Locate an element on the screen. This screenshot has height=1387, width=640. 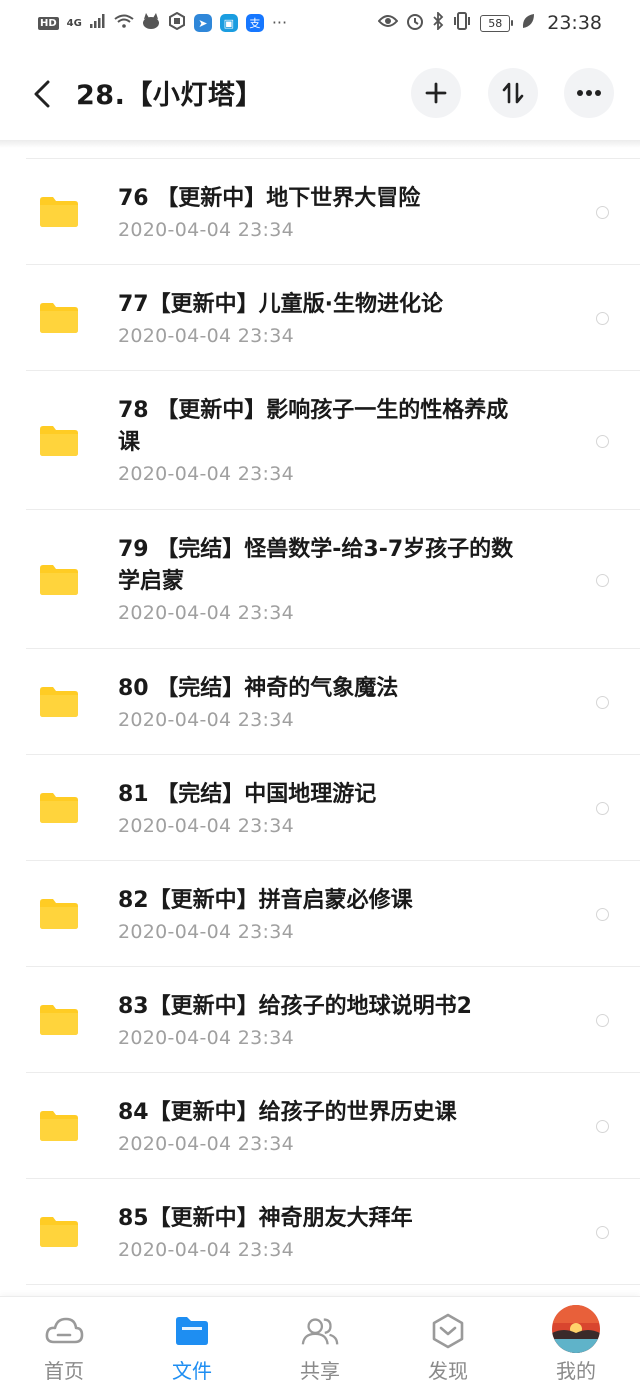
folder-name: 81 【完结】中国地理游记 is located at coordinates (343, 795).